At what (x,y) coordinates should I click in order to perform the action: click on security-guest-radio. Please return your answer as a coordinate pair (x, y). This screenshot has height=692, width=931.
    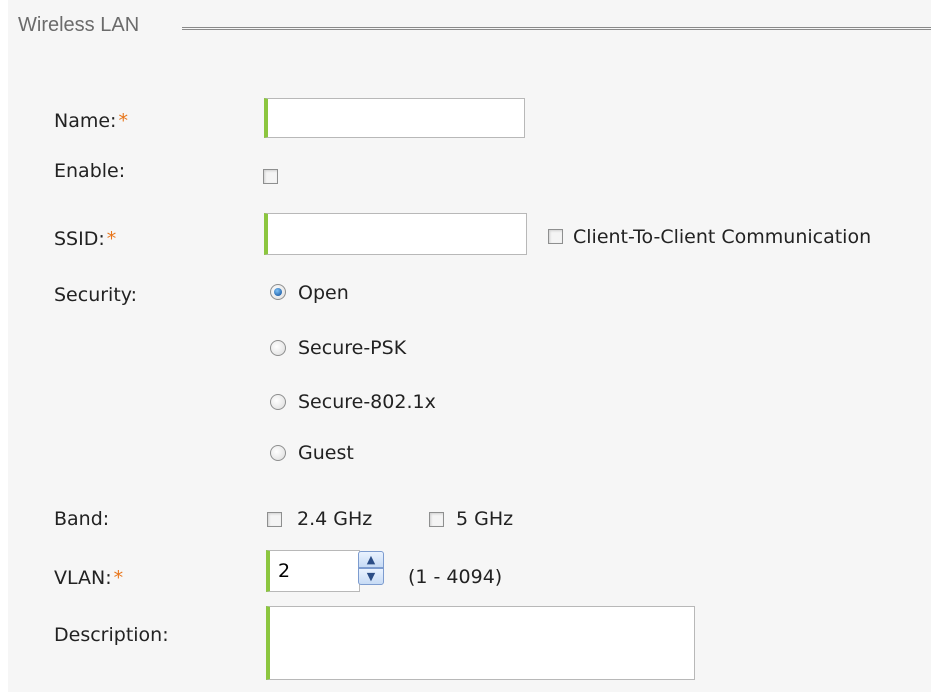
    Looking at the image, I should click on (278, 453).